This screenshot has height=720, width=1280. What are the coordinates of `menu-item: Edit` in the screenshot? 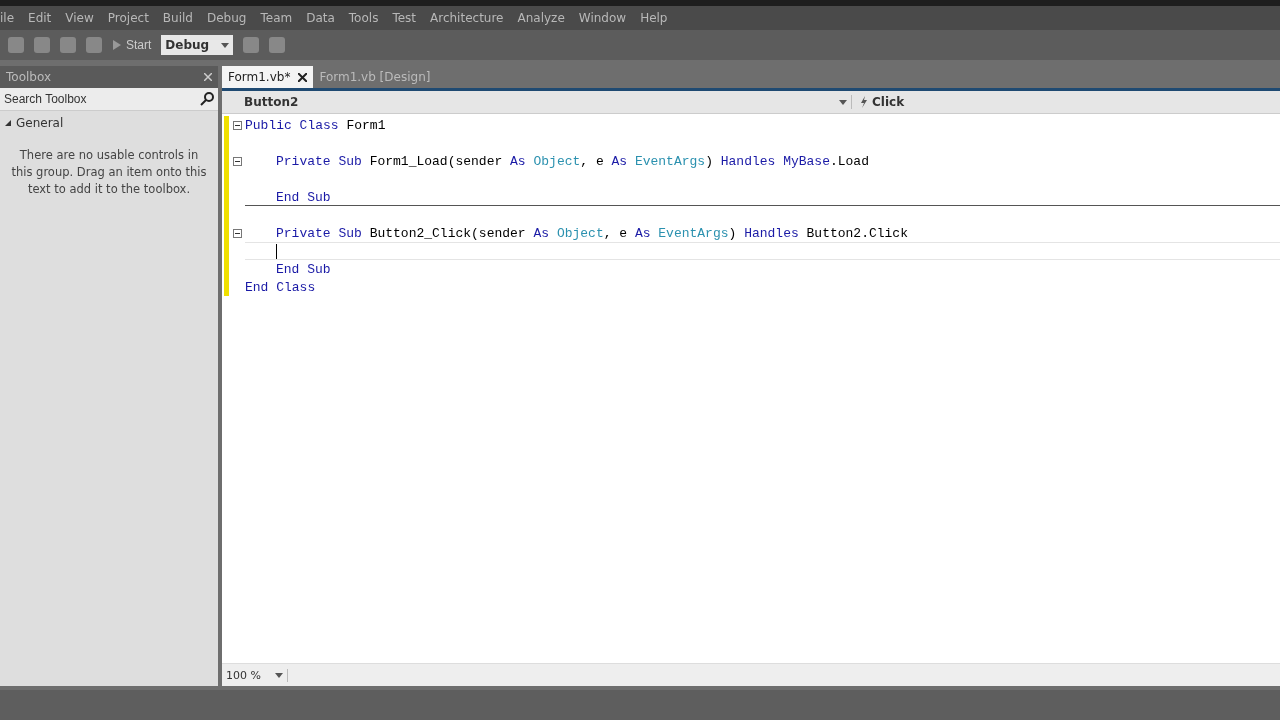 It's located at (40, 18).